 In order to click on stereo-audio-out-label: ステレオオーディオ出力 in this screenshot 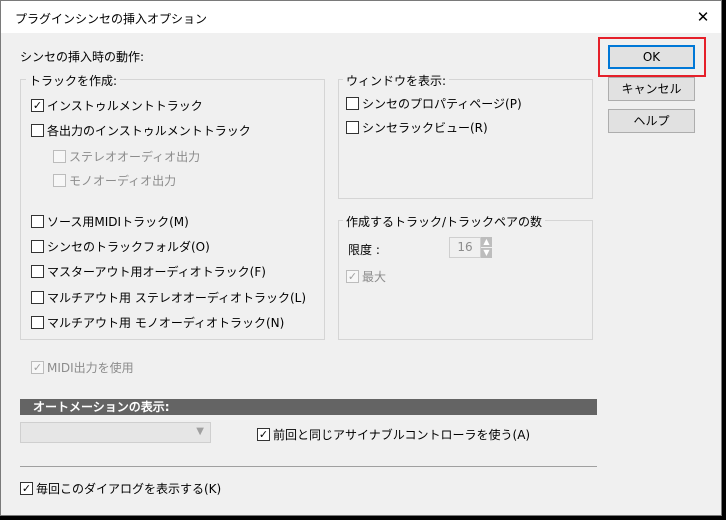, I will do `click(135, 157)`.